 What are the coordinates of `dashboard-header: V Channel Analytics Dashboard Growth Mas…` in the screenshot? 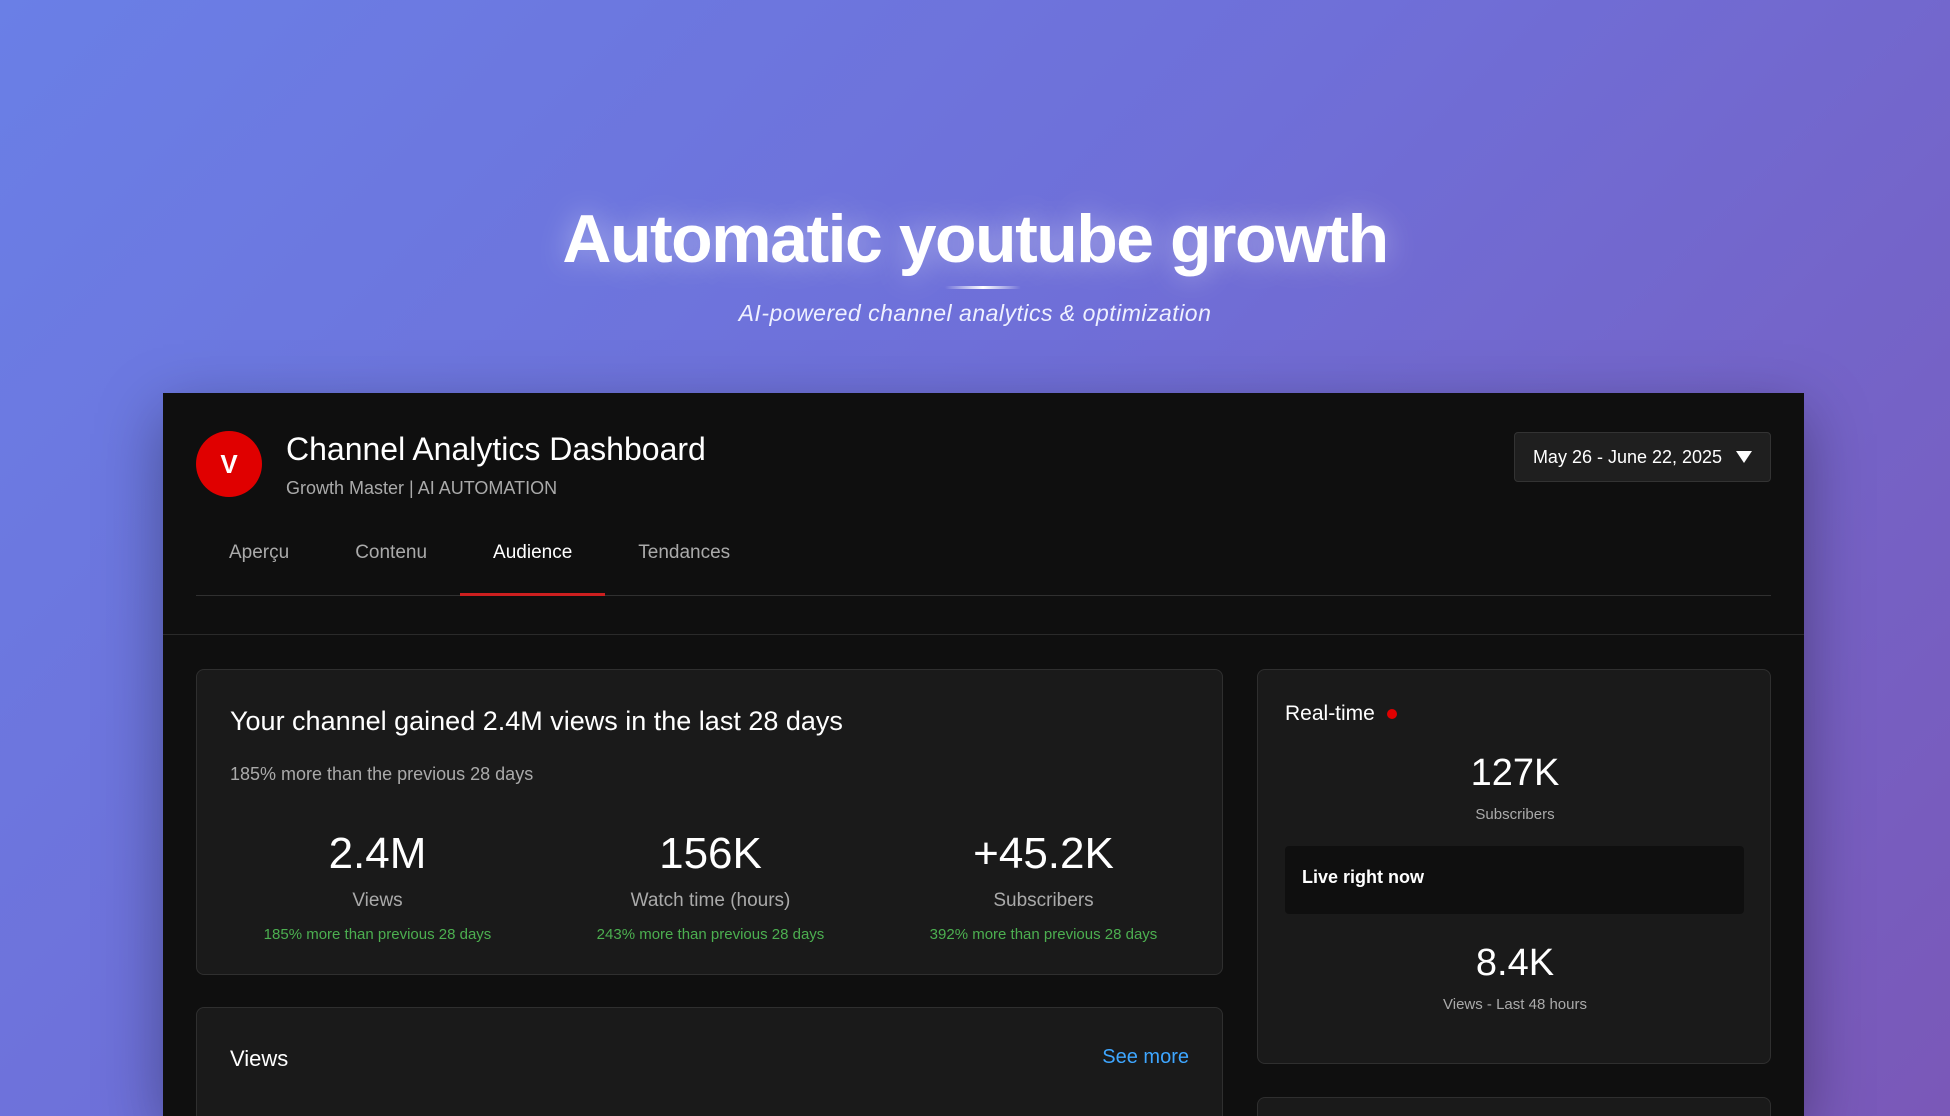 It's located at (983, 466).